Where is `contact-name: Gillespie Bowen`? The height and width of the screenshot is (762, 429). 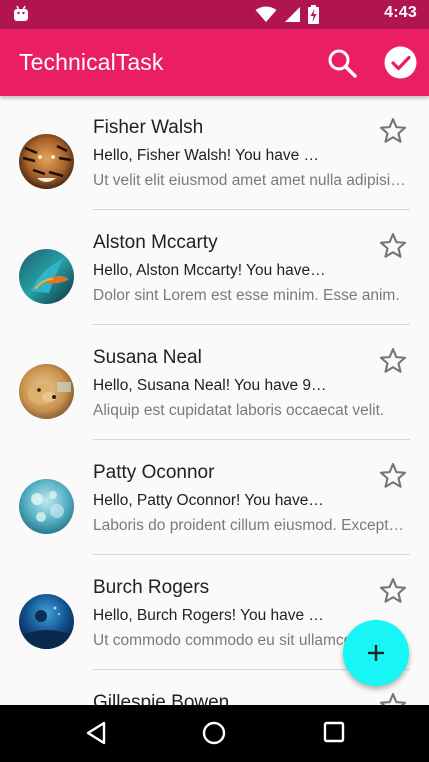 contact-name: Gillespie Bowen is located at coordinates (161, 698).